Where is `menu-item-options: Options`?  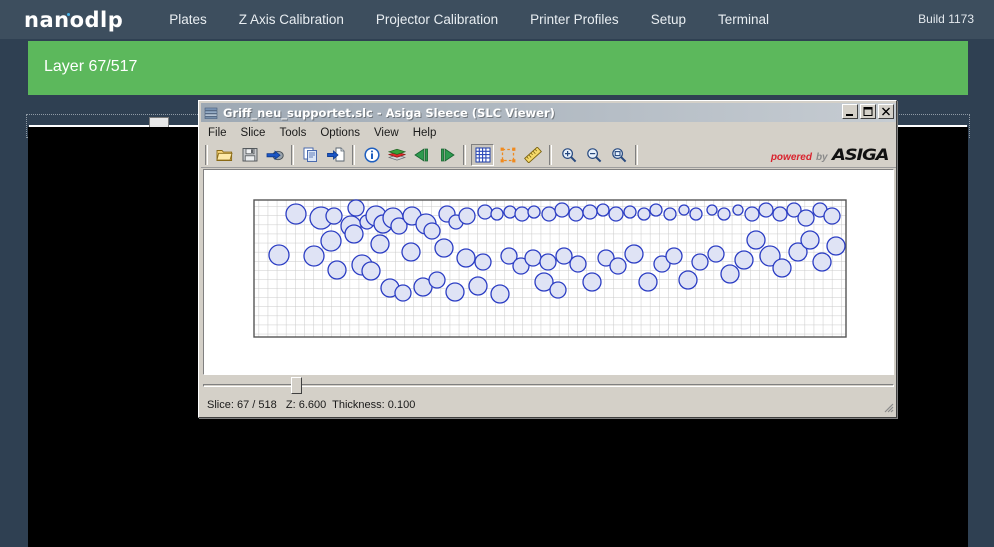 menu-item-options: Options is located at coordinates (340, 133).